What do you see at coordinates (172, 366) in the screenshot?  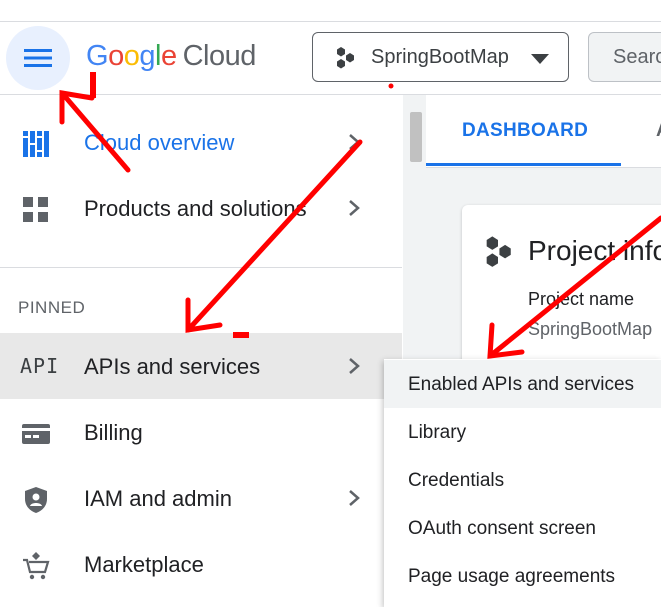 I see `sidebar-item-label: APIs and services` at bounding box center [172, 366].